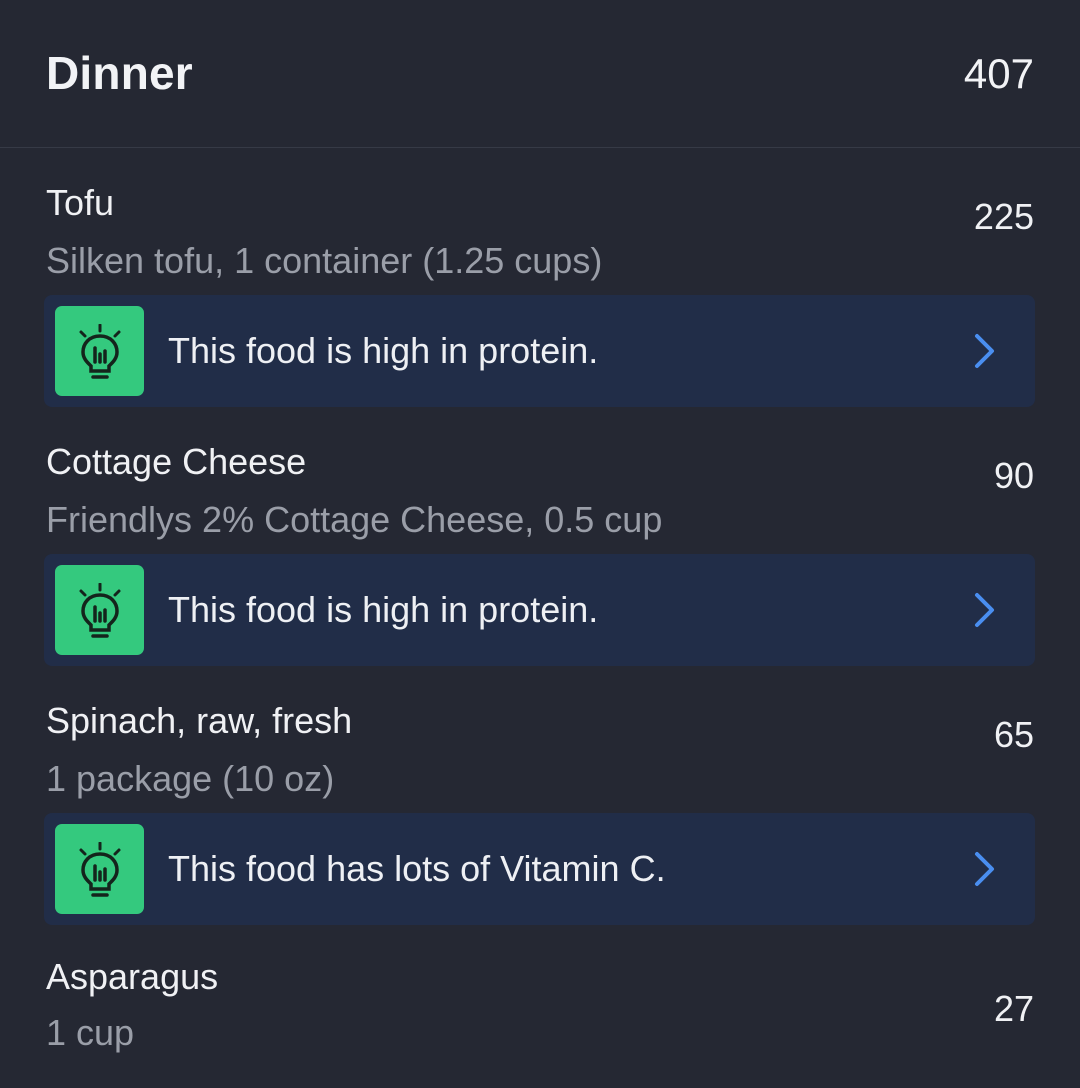  What do you see at coordinates (1013, 734) in the screenshot?
I see `food-calories: 65` at bounding box center [1013, 734].